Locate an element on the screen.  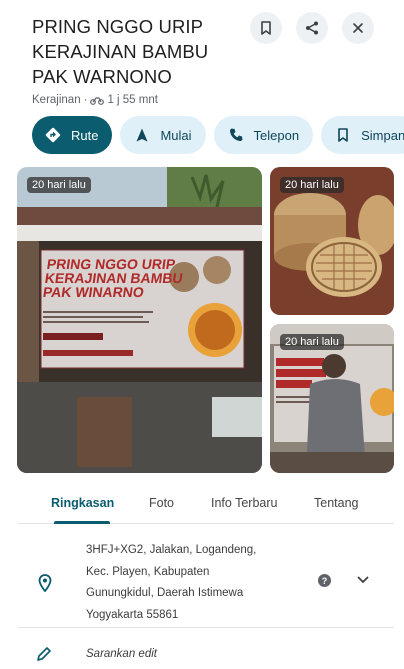
close-icon is located at coordinates (358, 28).